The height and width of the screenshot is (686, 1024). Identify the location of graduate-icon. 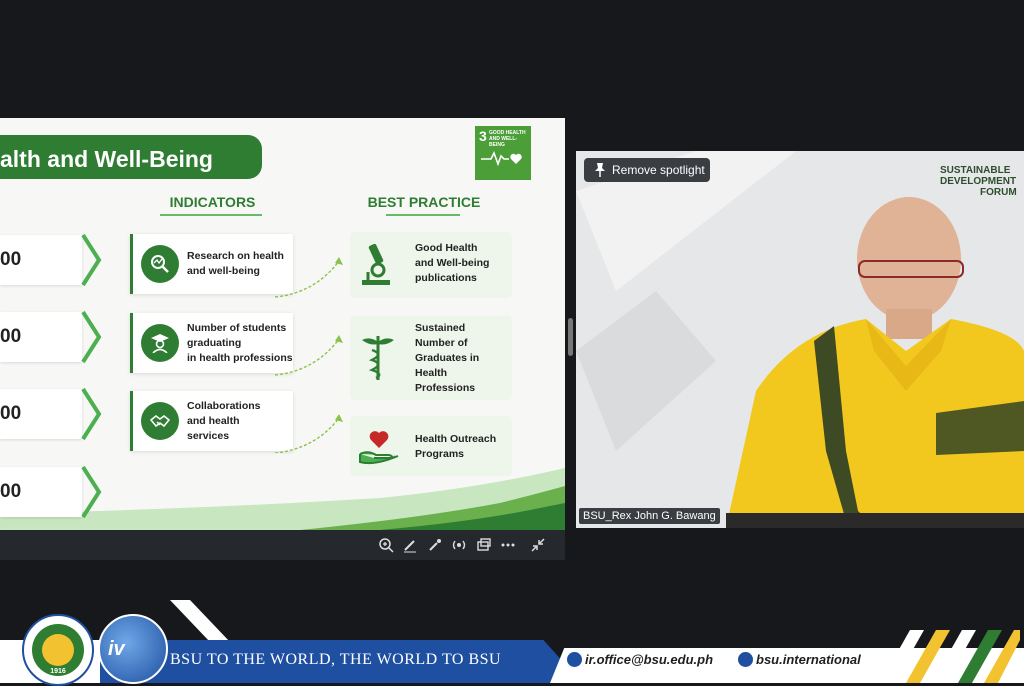
(160, 343).